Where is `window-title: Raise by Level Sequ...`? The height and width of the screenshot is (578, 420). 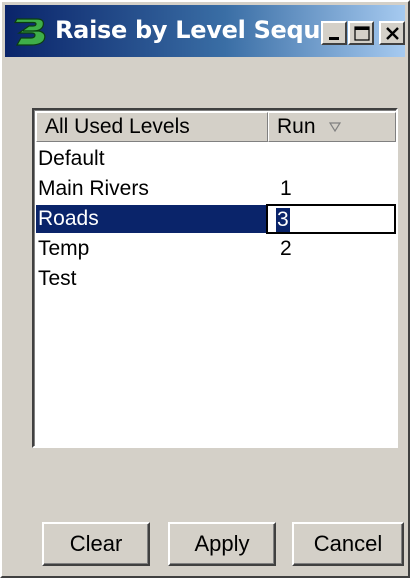 window-title: Raise by Level Sequ... is located at coordinates (201, 30).